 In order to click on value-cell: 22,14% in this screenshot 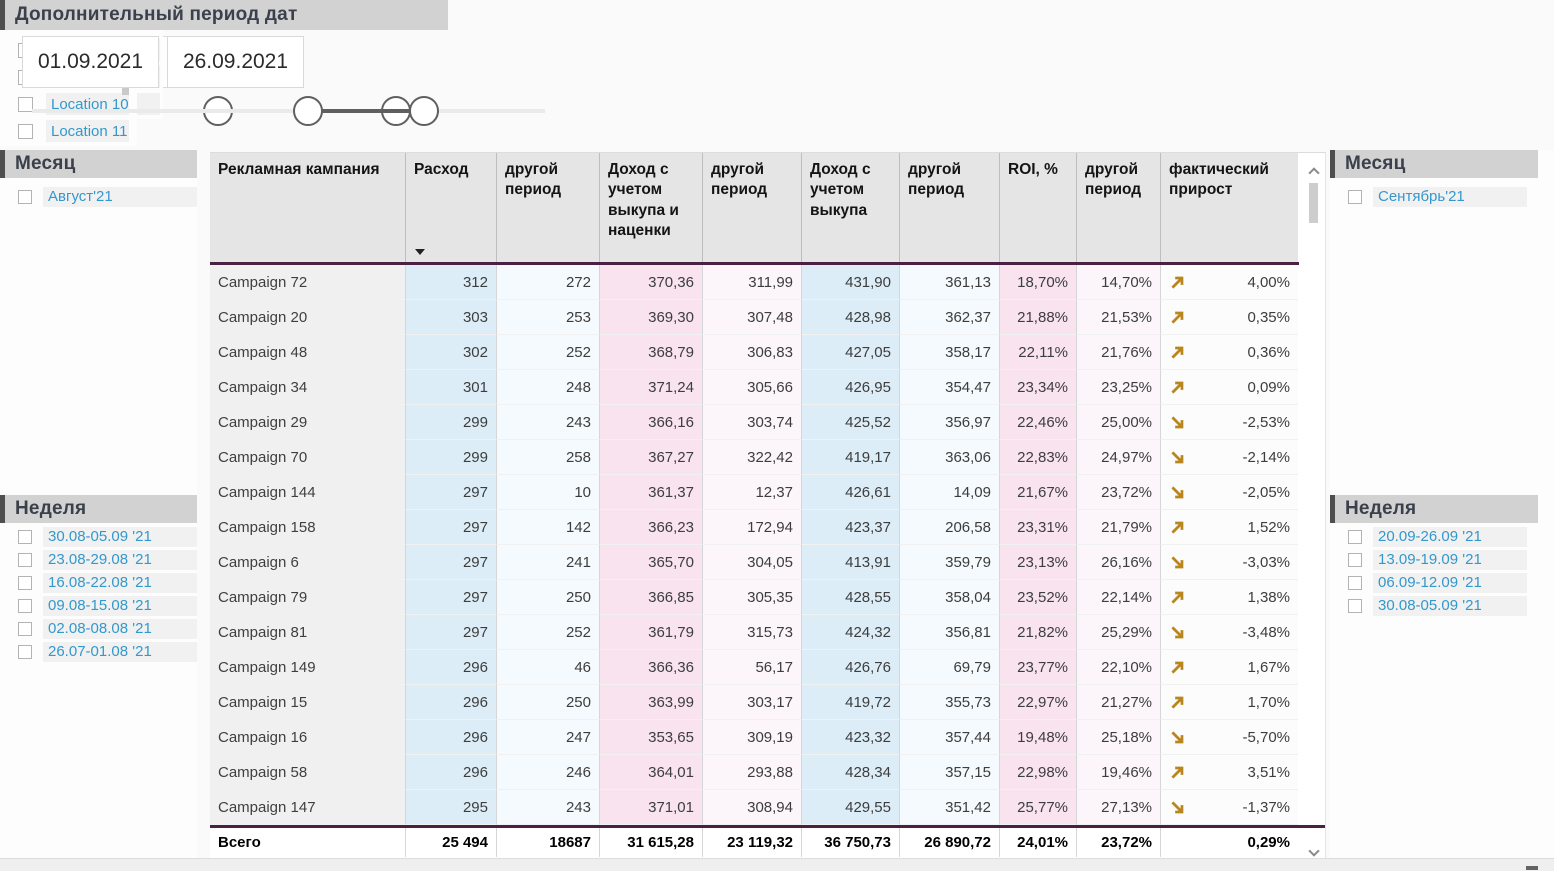, I will do `click(1119, 597)`.